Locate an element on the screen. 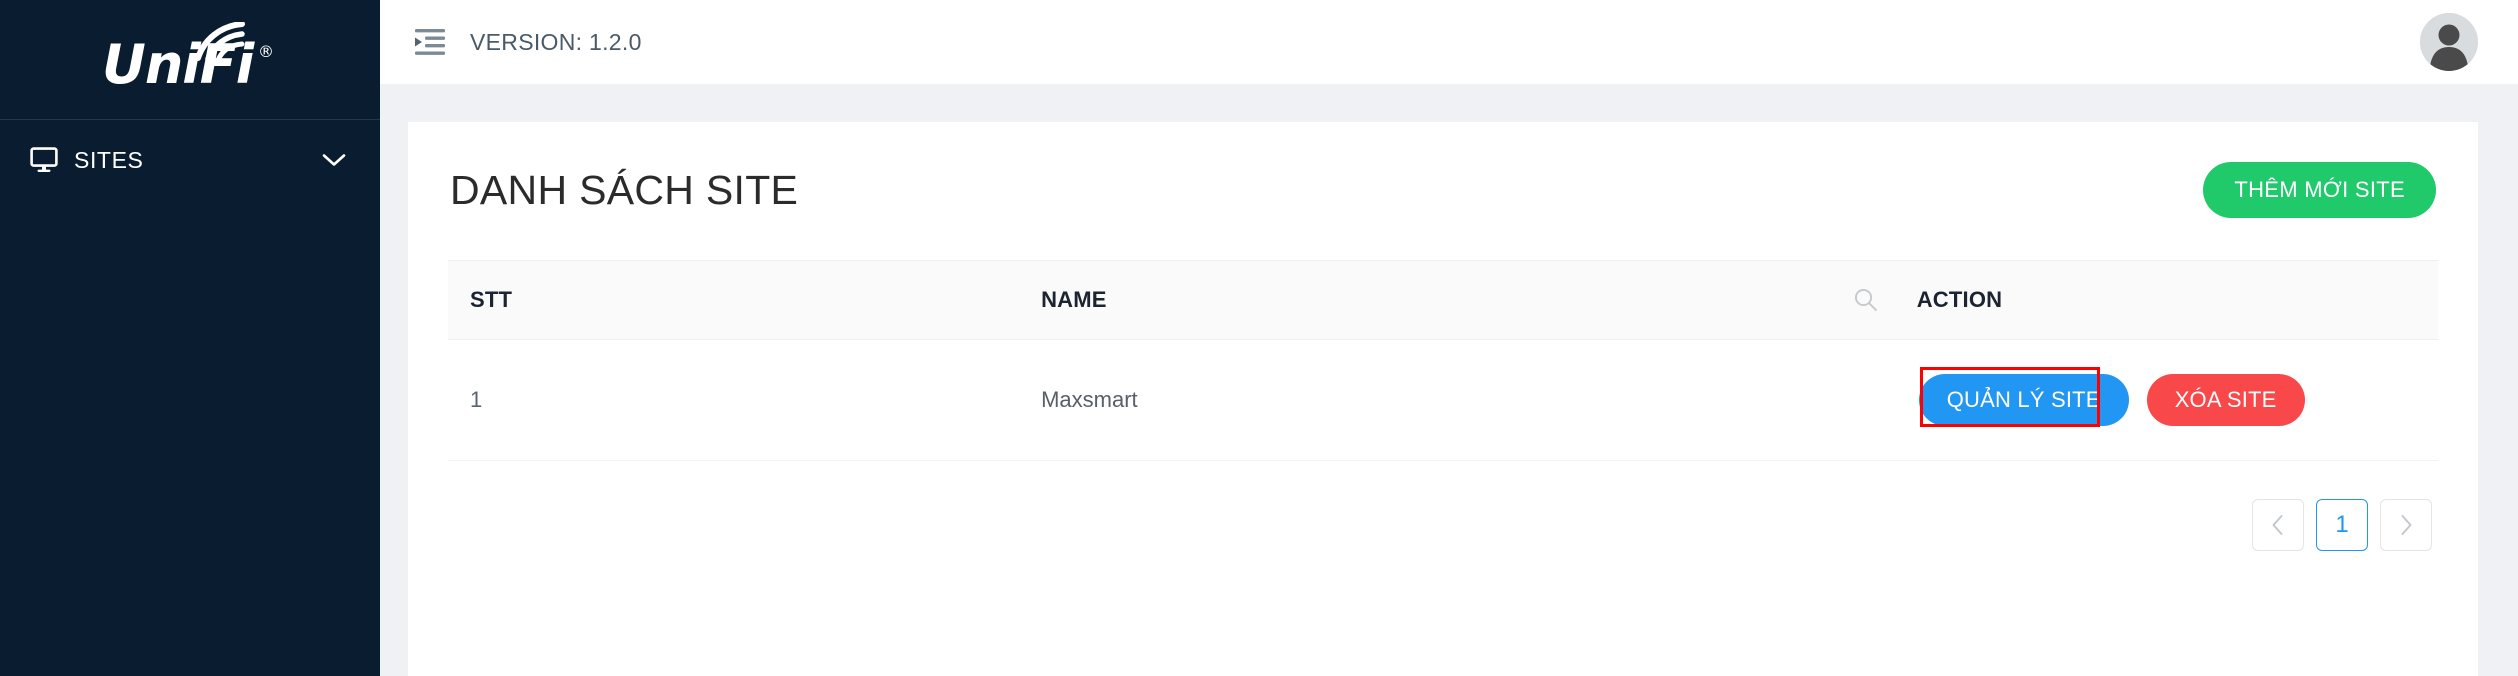 This screenshot has width=2518, height=676. wifi-arcs-icon is located at coordinates (220, 41).